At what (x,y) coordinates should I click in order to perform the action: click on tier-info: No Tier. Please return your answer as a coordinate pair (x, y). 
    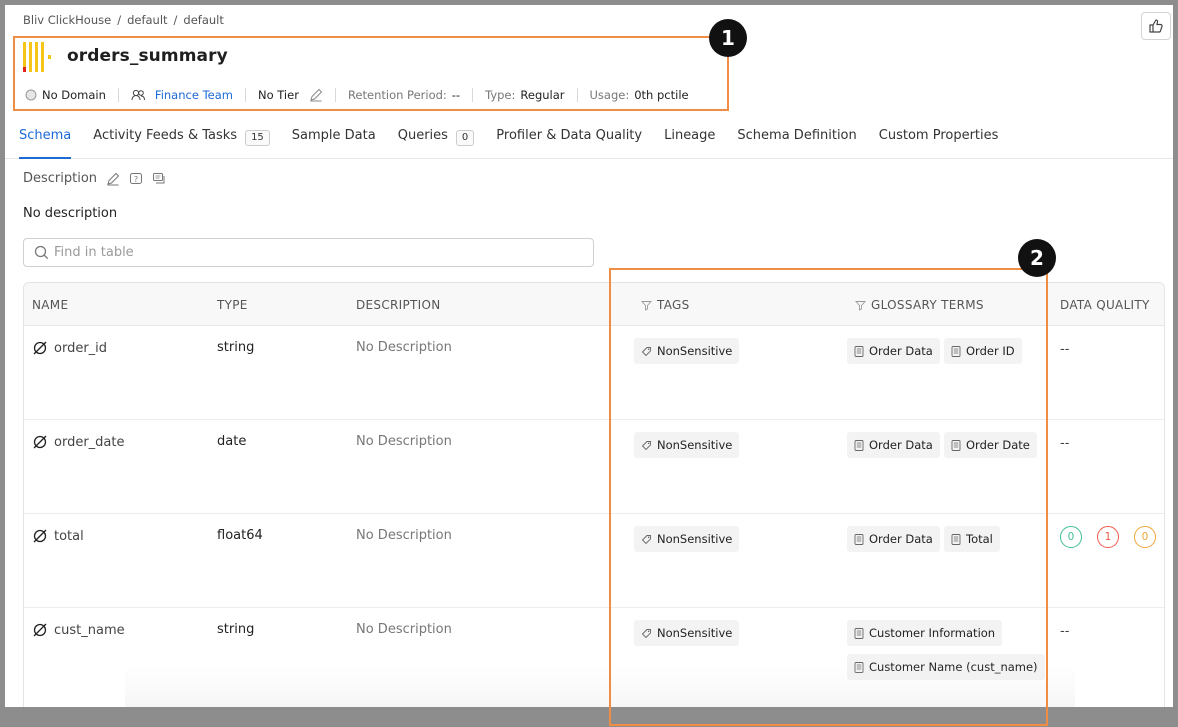
    Looking at the image, I should click on (290, 95).